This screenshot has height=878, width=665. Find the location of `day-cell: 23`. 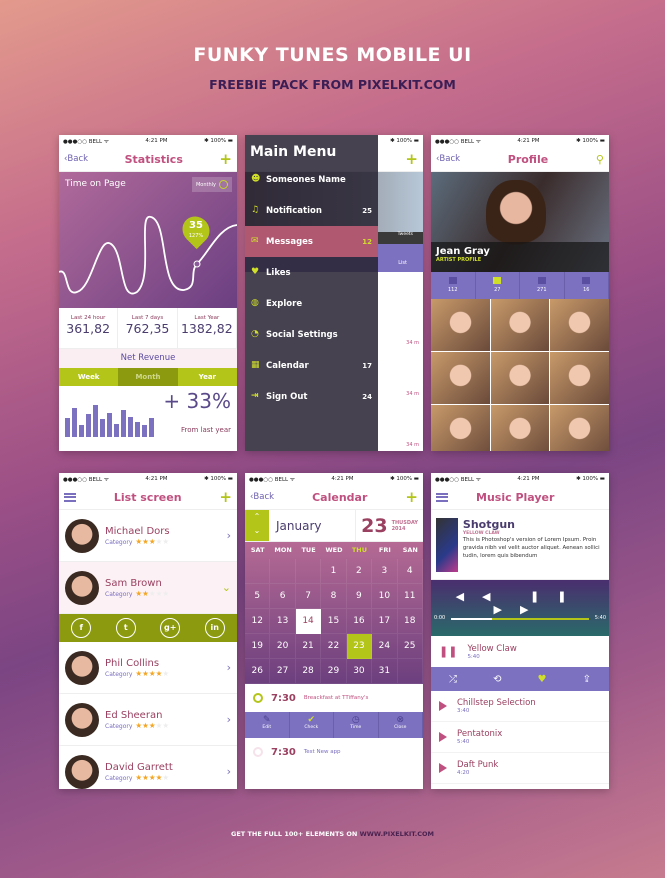

day-cell: 23 is located at coordinates (359, 646).